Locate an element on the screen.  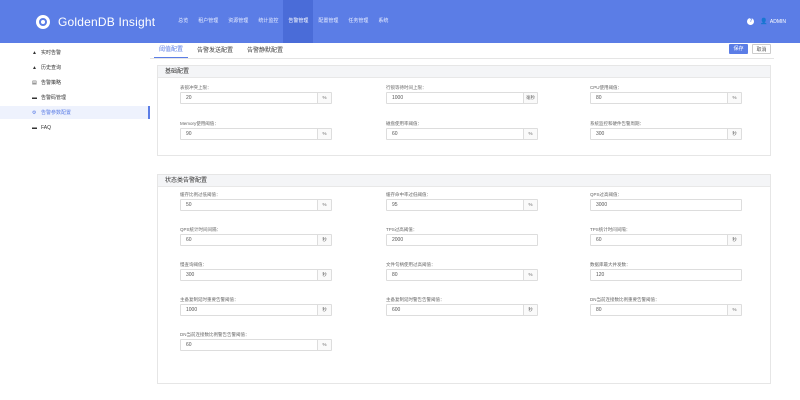
dn-conn-warning-input: 60 % is located at coordinates (256, 345).